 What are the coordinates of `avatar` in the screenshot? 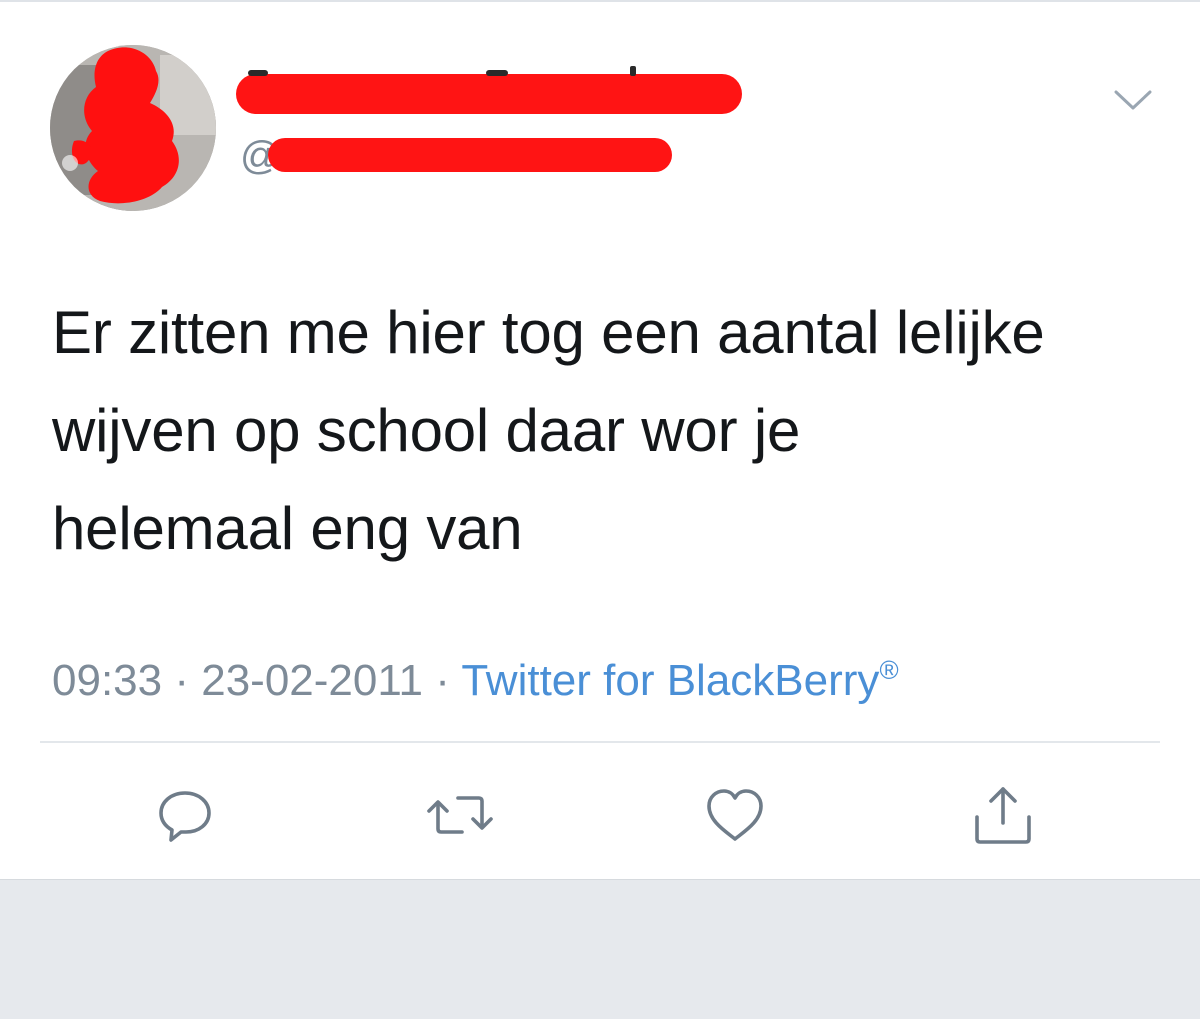 It's located at (133, 128).